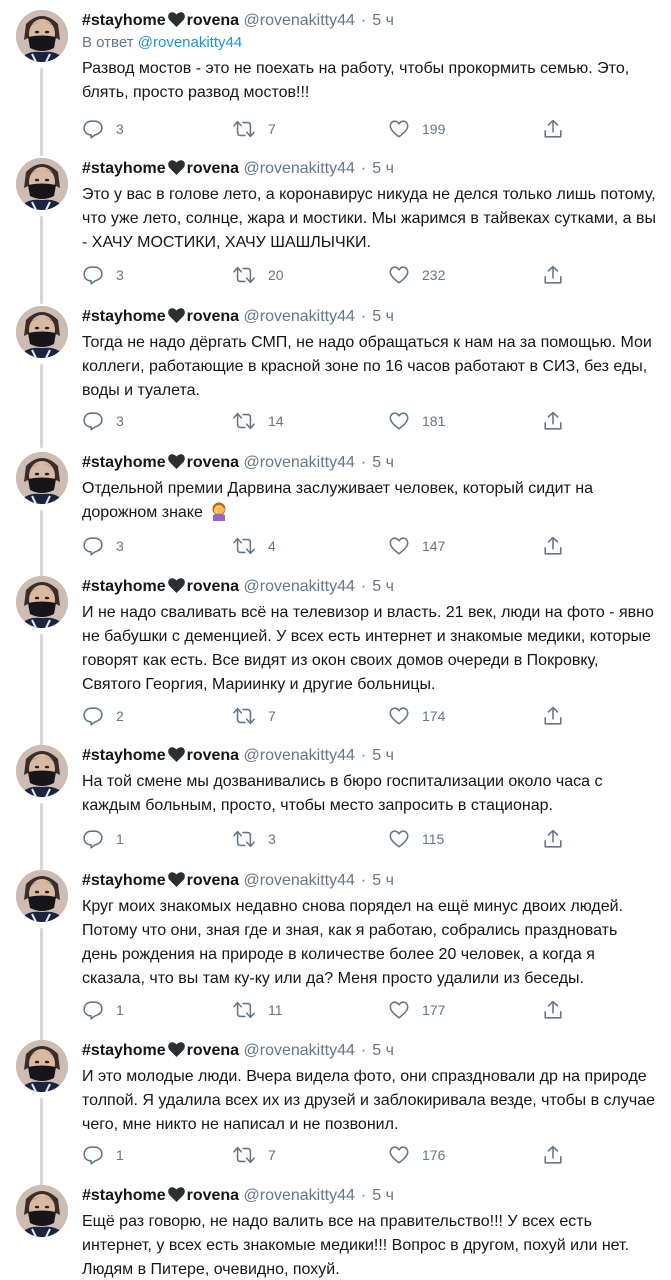 Image resolution: width=671 pixels, height=1280 pixels. What do you see at coordinates (190, 42) in the screenshot?
I see `reply-to-mention: @rovenakitty44` at bounding box center [190, 42].